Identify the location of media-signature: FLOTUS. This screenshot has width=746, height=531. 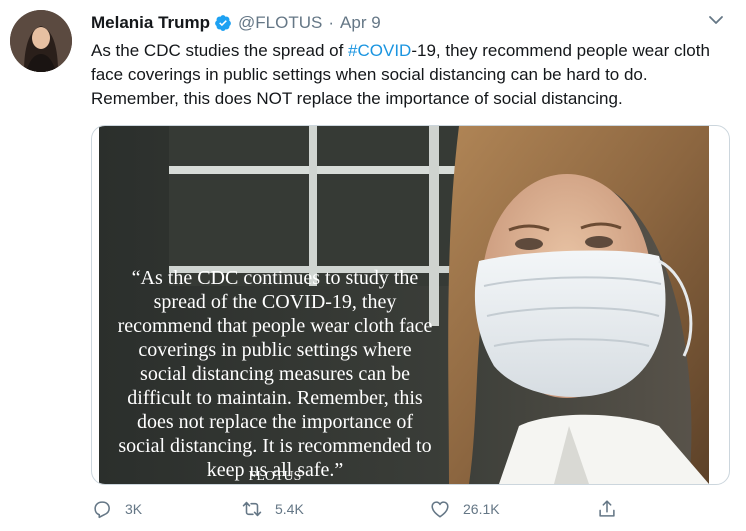
(275, 476).